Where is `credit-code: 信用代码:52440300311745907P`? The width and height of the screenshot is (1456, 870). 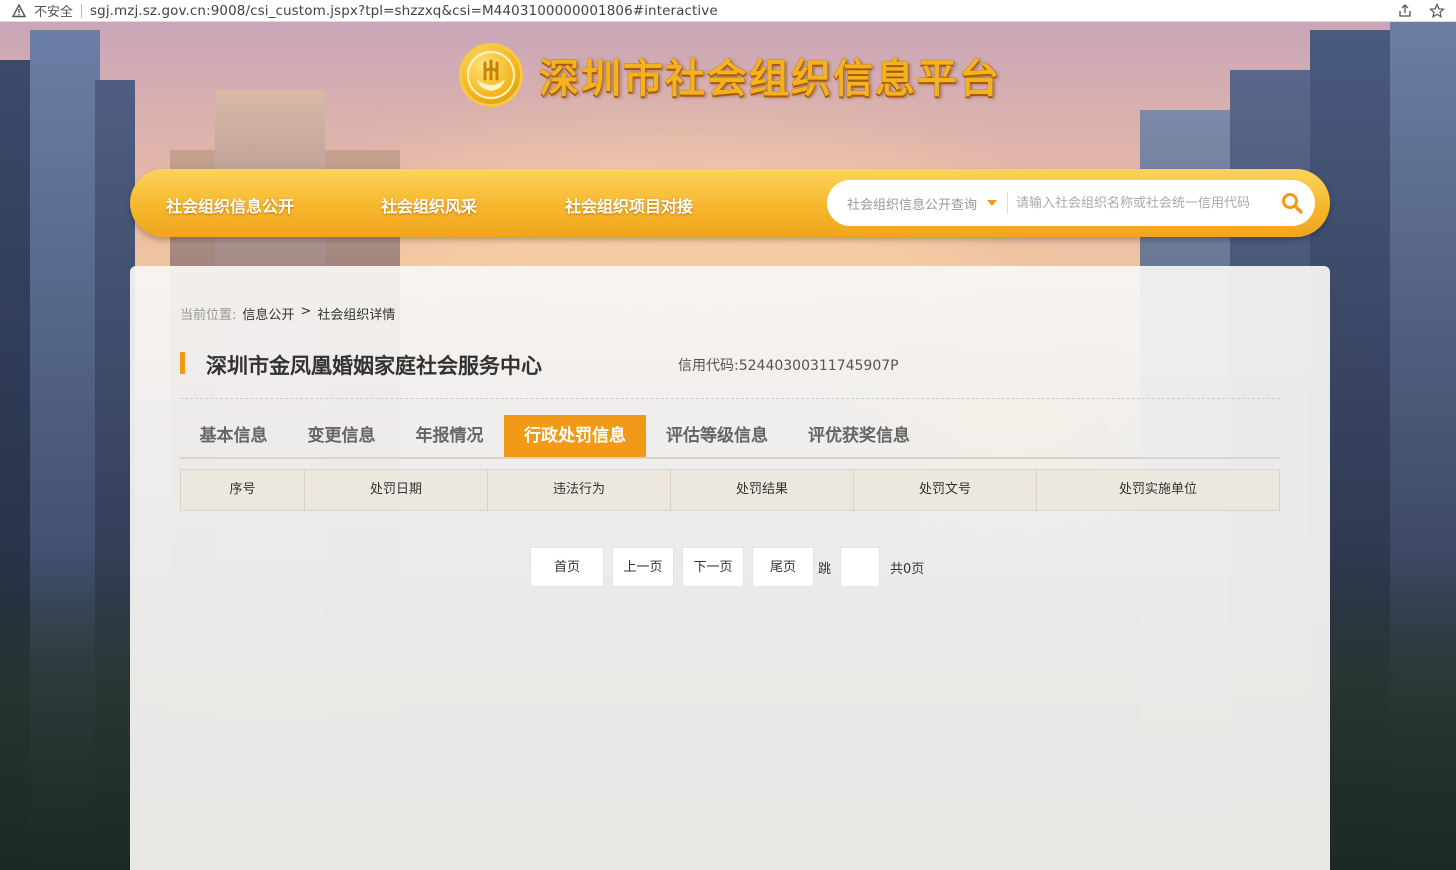 credit-code: 信用代码:52440300311745907P is located at coordinates (788, 365).